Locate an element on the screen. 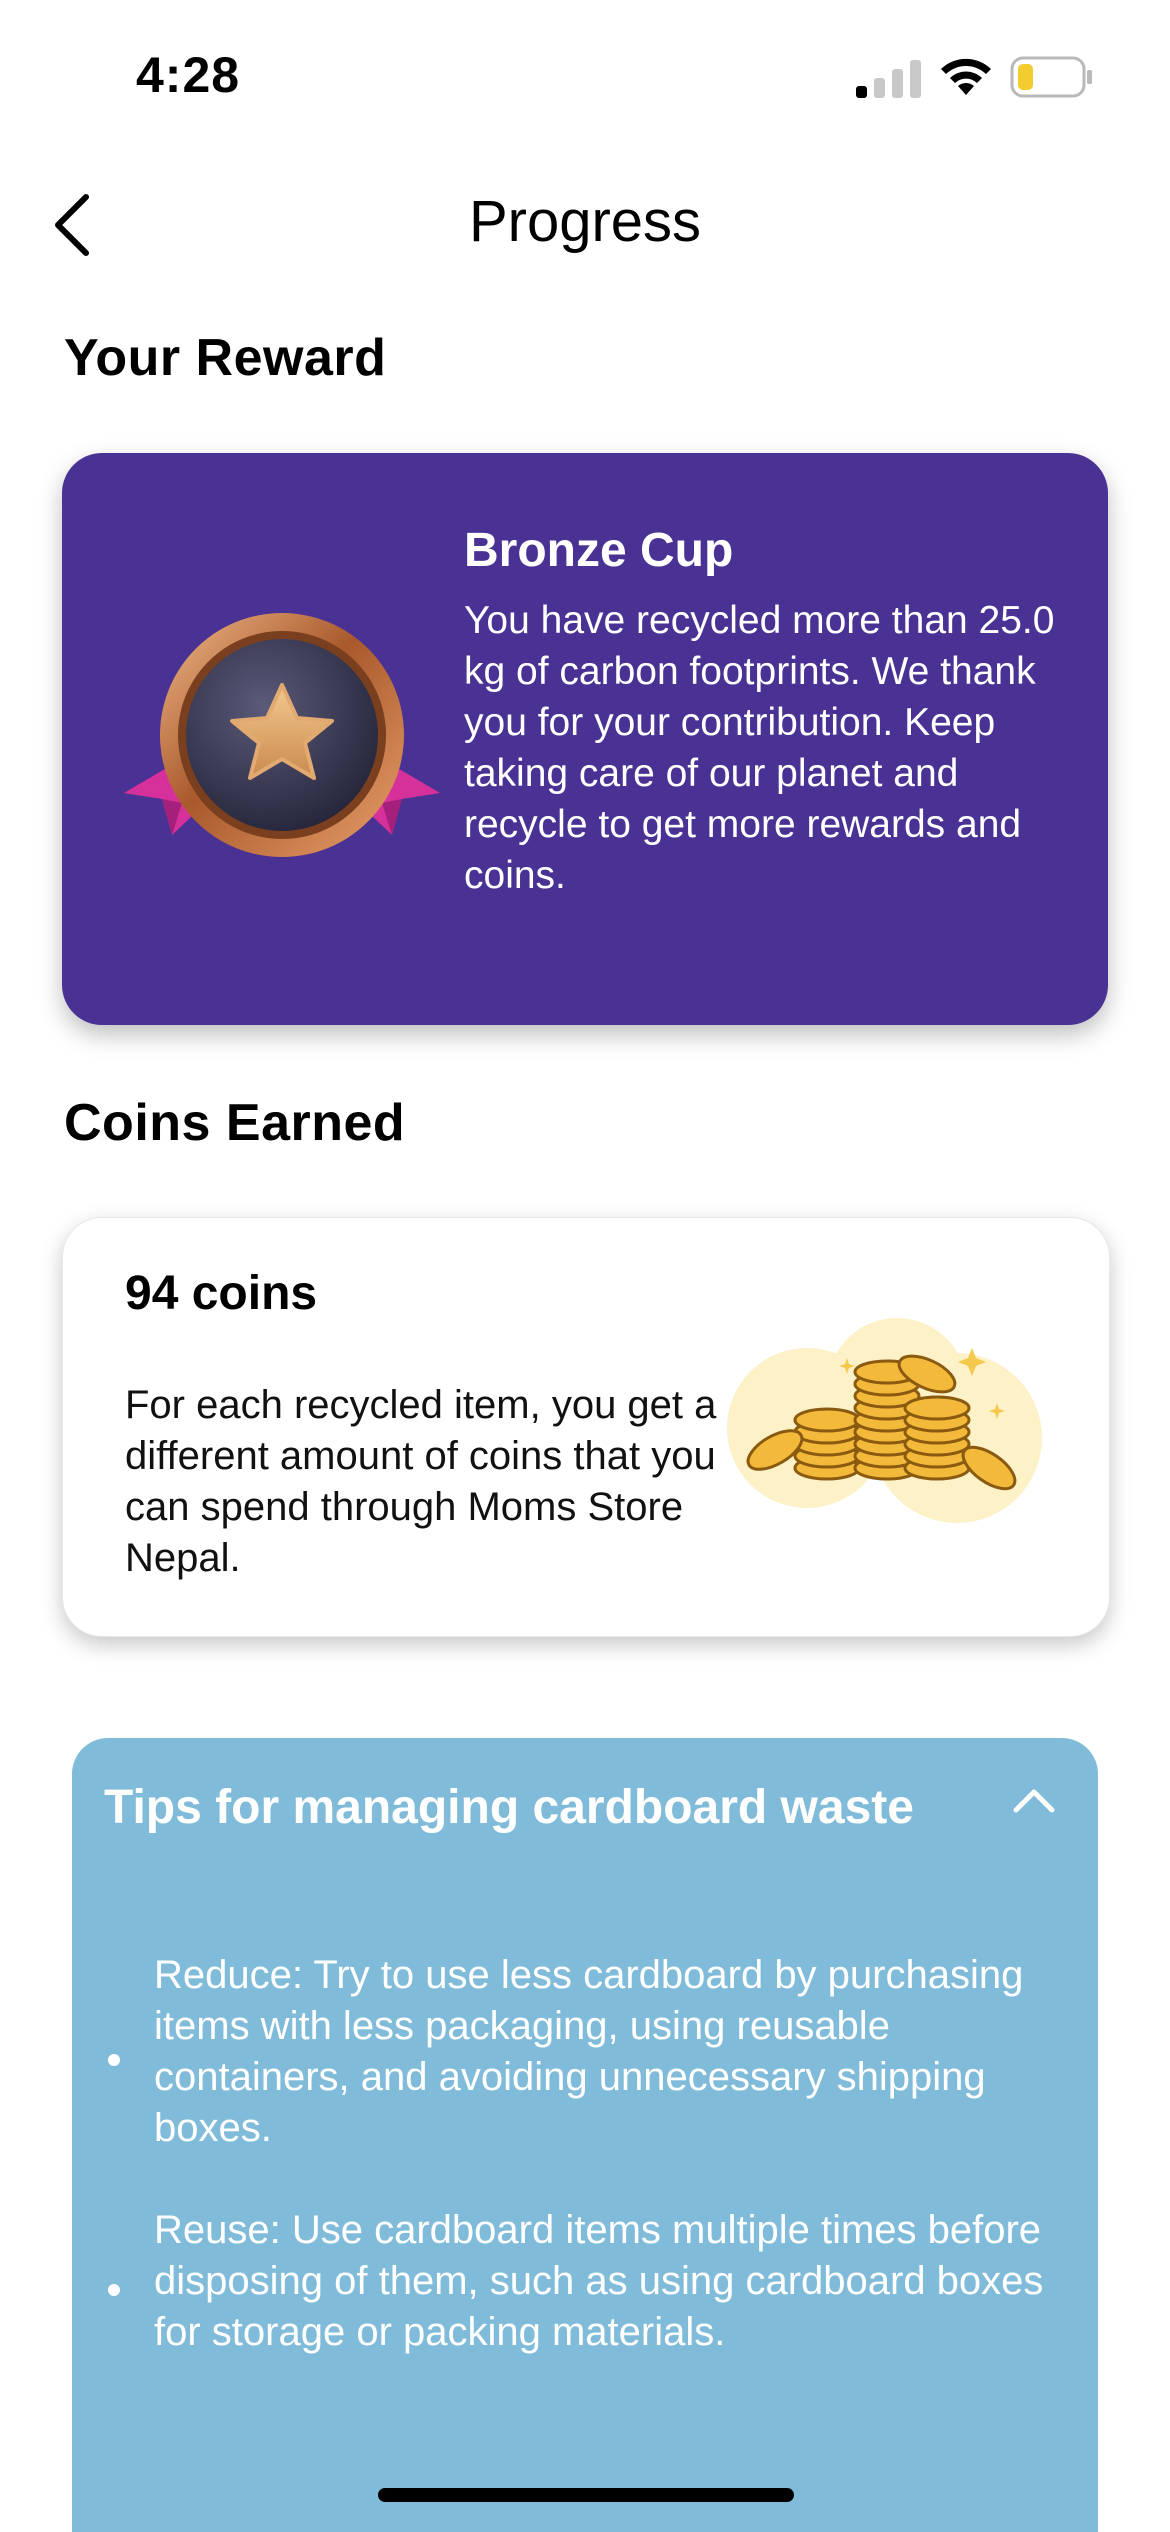  coins-section-title: Coins Earned is located at coordinates (235, 1123).